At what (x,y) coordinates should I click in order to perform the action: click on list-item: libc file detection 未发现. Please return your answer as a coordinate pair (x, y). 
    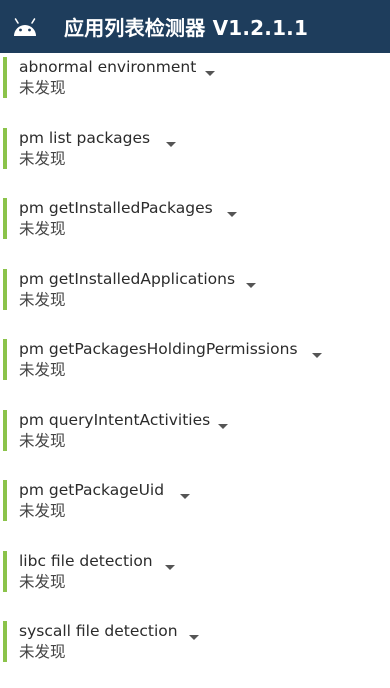
    Looking at the image, I should click on (195, 582).